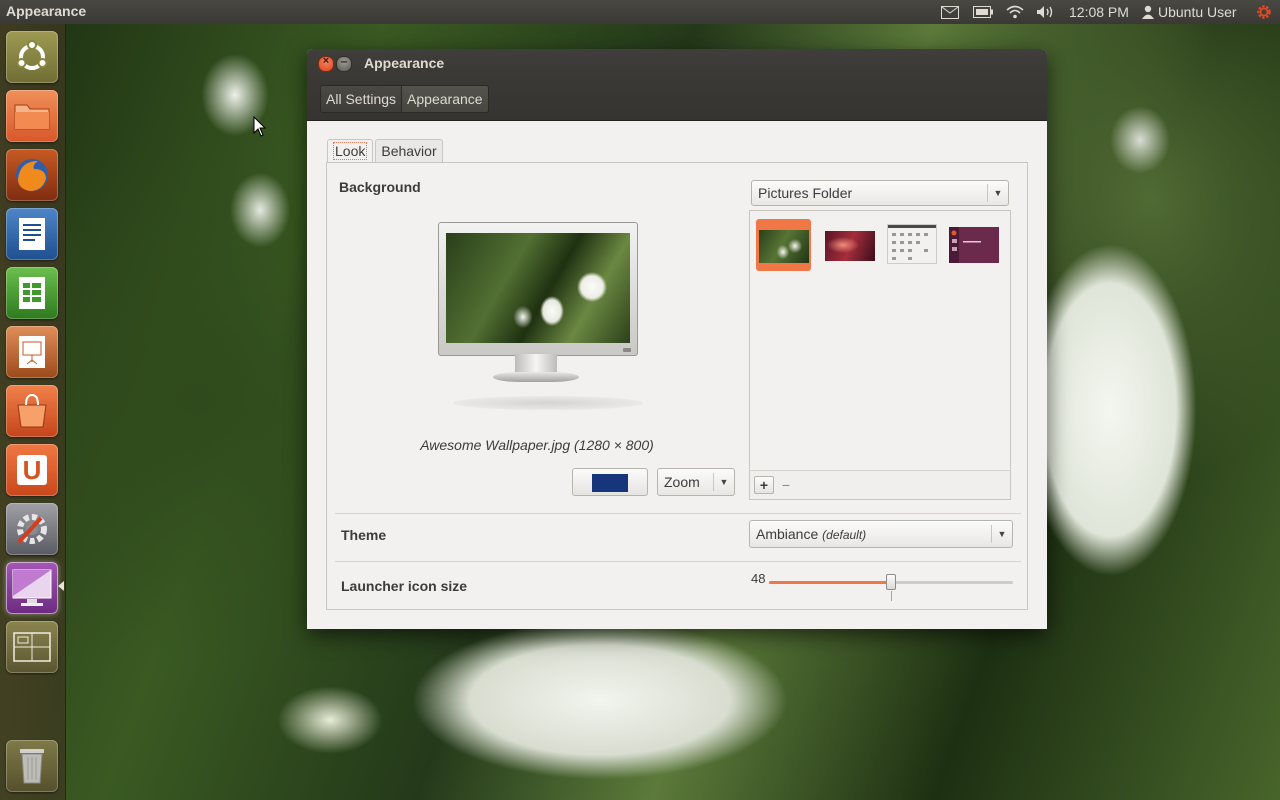  Describe the element at coordinates (260, 126) in the screenshot. I see `mouse-pointer-icon` at that location.